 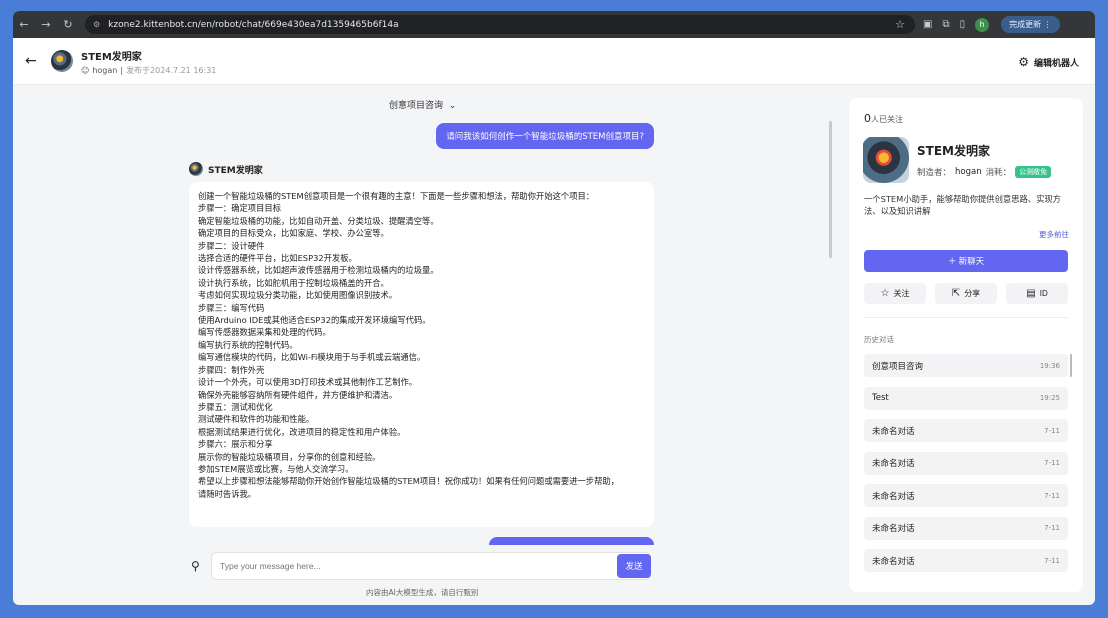 I want to click on answer-line: 参加STEM展览或比赛，与他人交流学习。, so click(x=276, y=468).